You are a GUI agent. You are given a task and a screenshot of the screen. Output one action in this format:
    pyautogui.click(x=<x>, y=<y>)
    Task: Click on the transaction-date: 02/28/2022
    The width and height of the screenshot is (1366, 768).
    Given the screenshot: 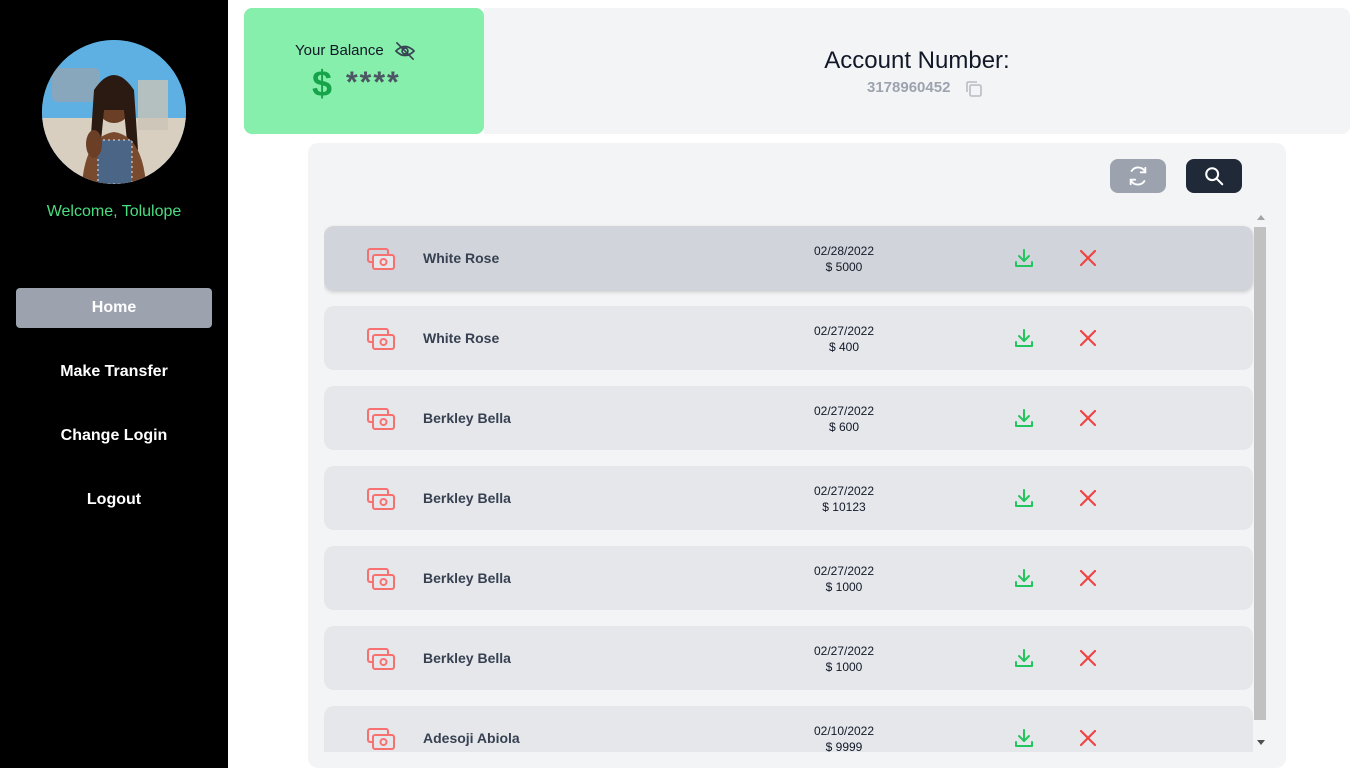 What is the action you would take?
    pyautogui.click(x=844, y=251)
    